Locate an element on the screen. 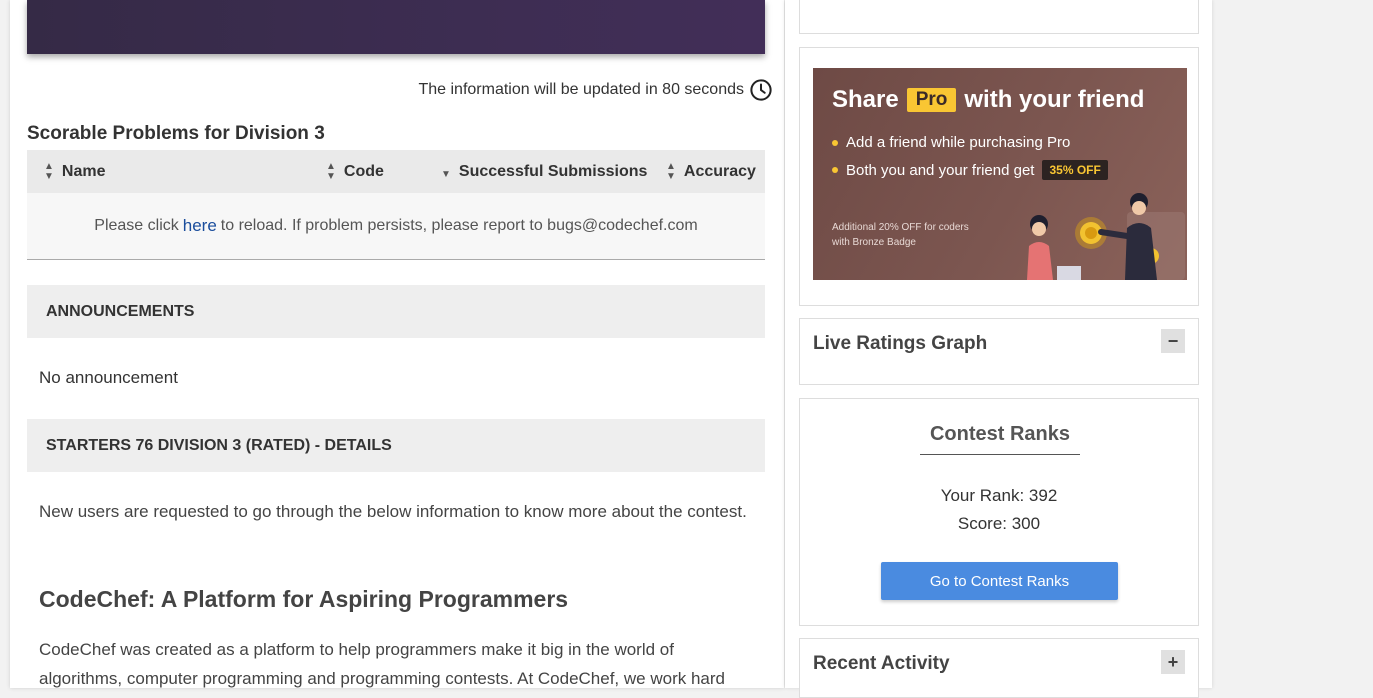 The image size is (1373, 698). promo-bullet-2: Both you and your friend get 35% OFF is located at coordinates (970, 170).